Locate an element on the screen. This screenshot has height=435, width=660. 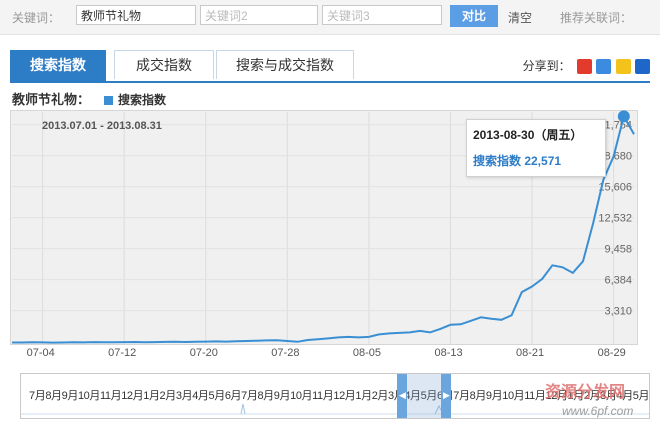
y-tick-label: 6,384 is located at coordinates (618, 281).